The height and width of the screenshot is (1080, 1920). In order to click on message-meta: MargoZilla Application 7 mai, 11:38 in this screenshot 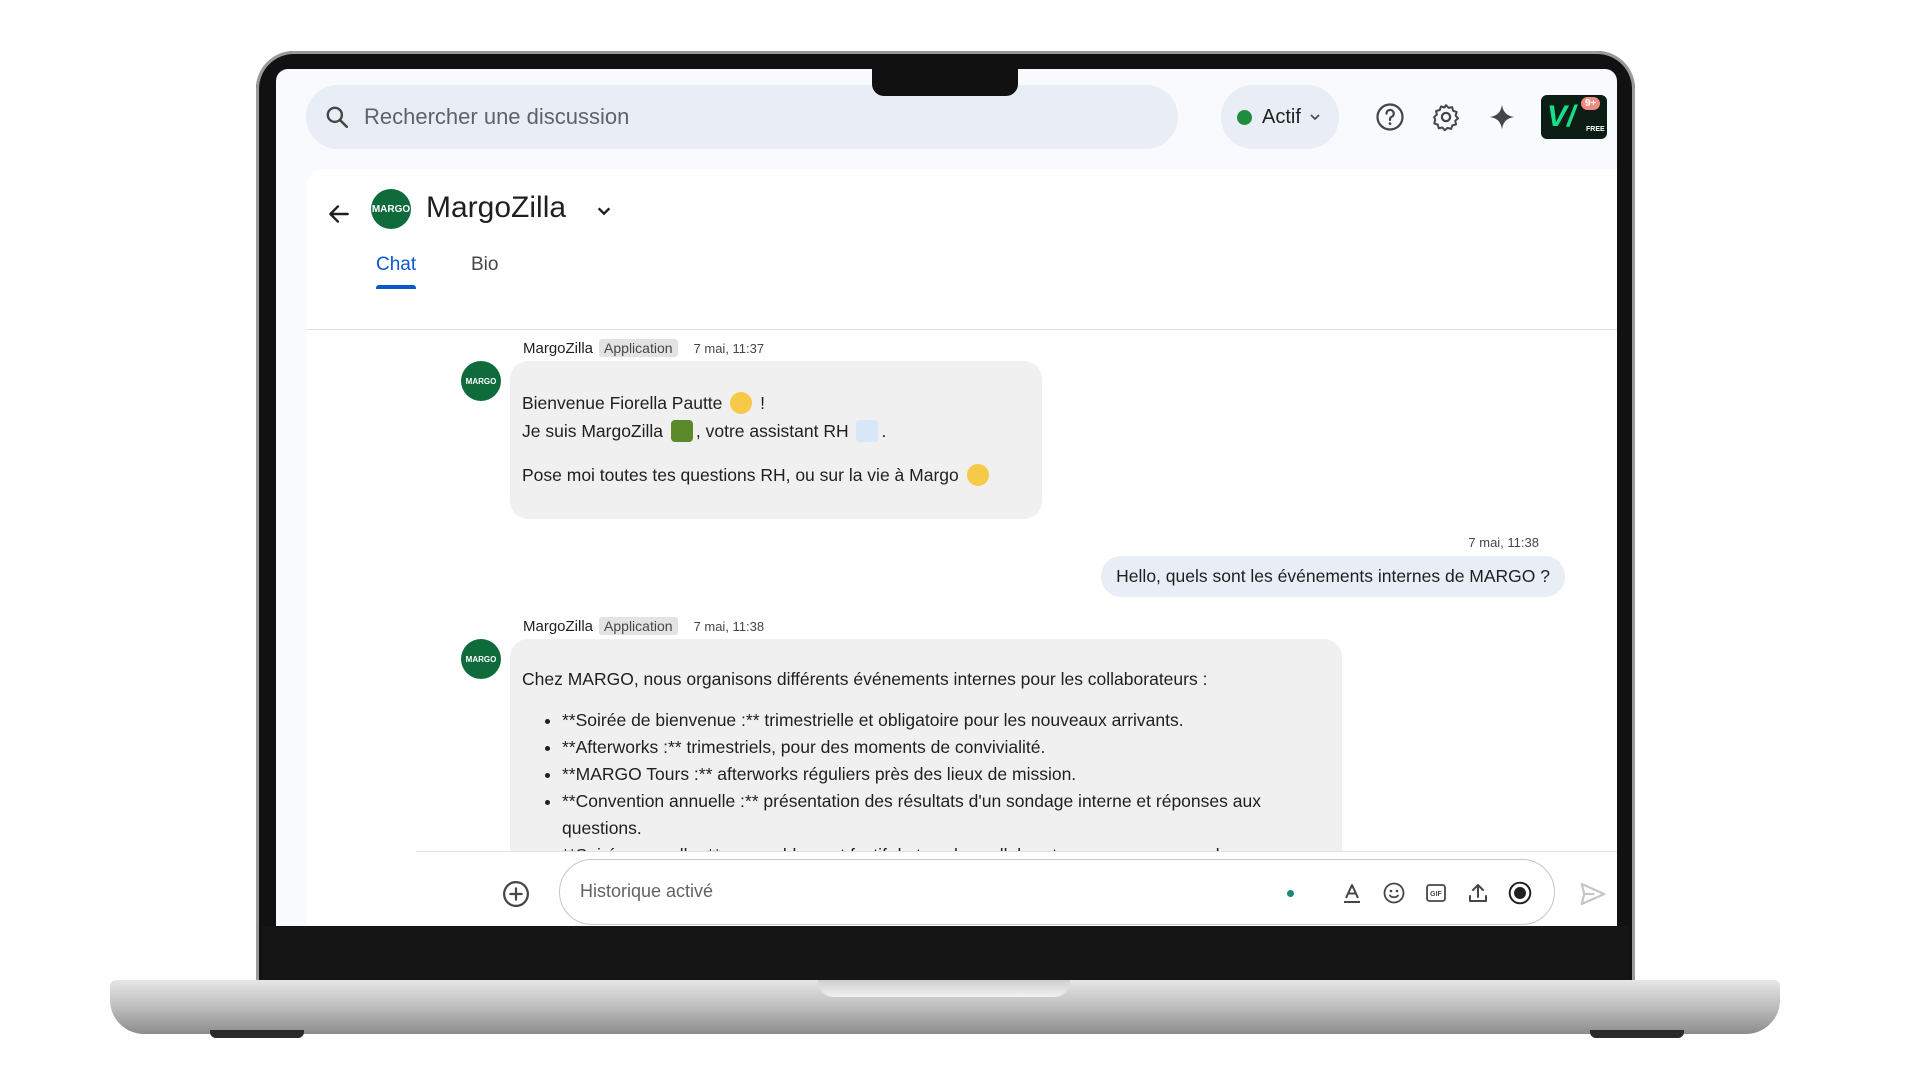, I will do `click(643, 626)`.